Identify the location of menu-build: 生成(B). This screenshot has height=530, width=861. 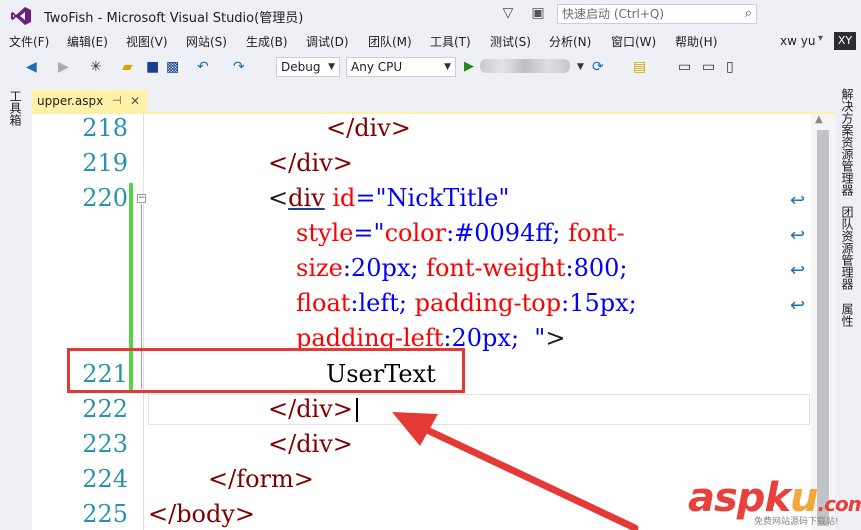
(267, 41).